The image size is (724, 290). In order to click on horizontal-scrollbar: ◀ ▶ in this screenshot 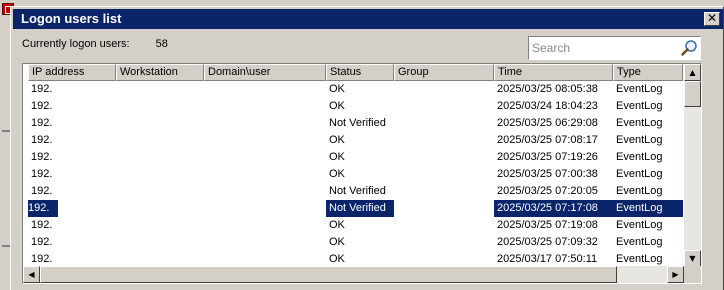, I will do `click(353, 274)`.